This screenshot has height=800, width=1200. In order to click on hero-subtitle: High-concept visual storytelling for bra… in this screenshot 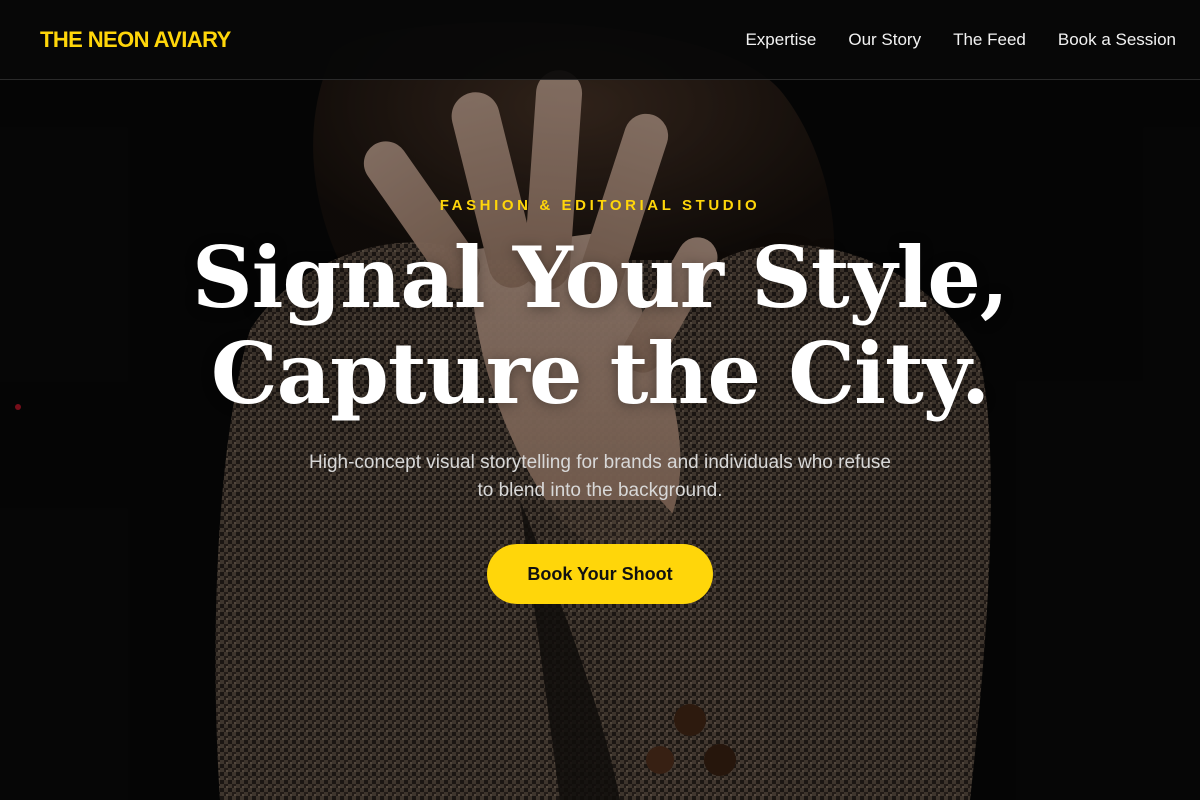, I will do `click(600, 477)`.